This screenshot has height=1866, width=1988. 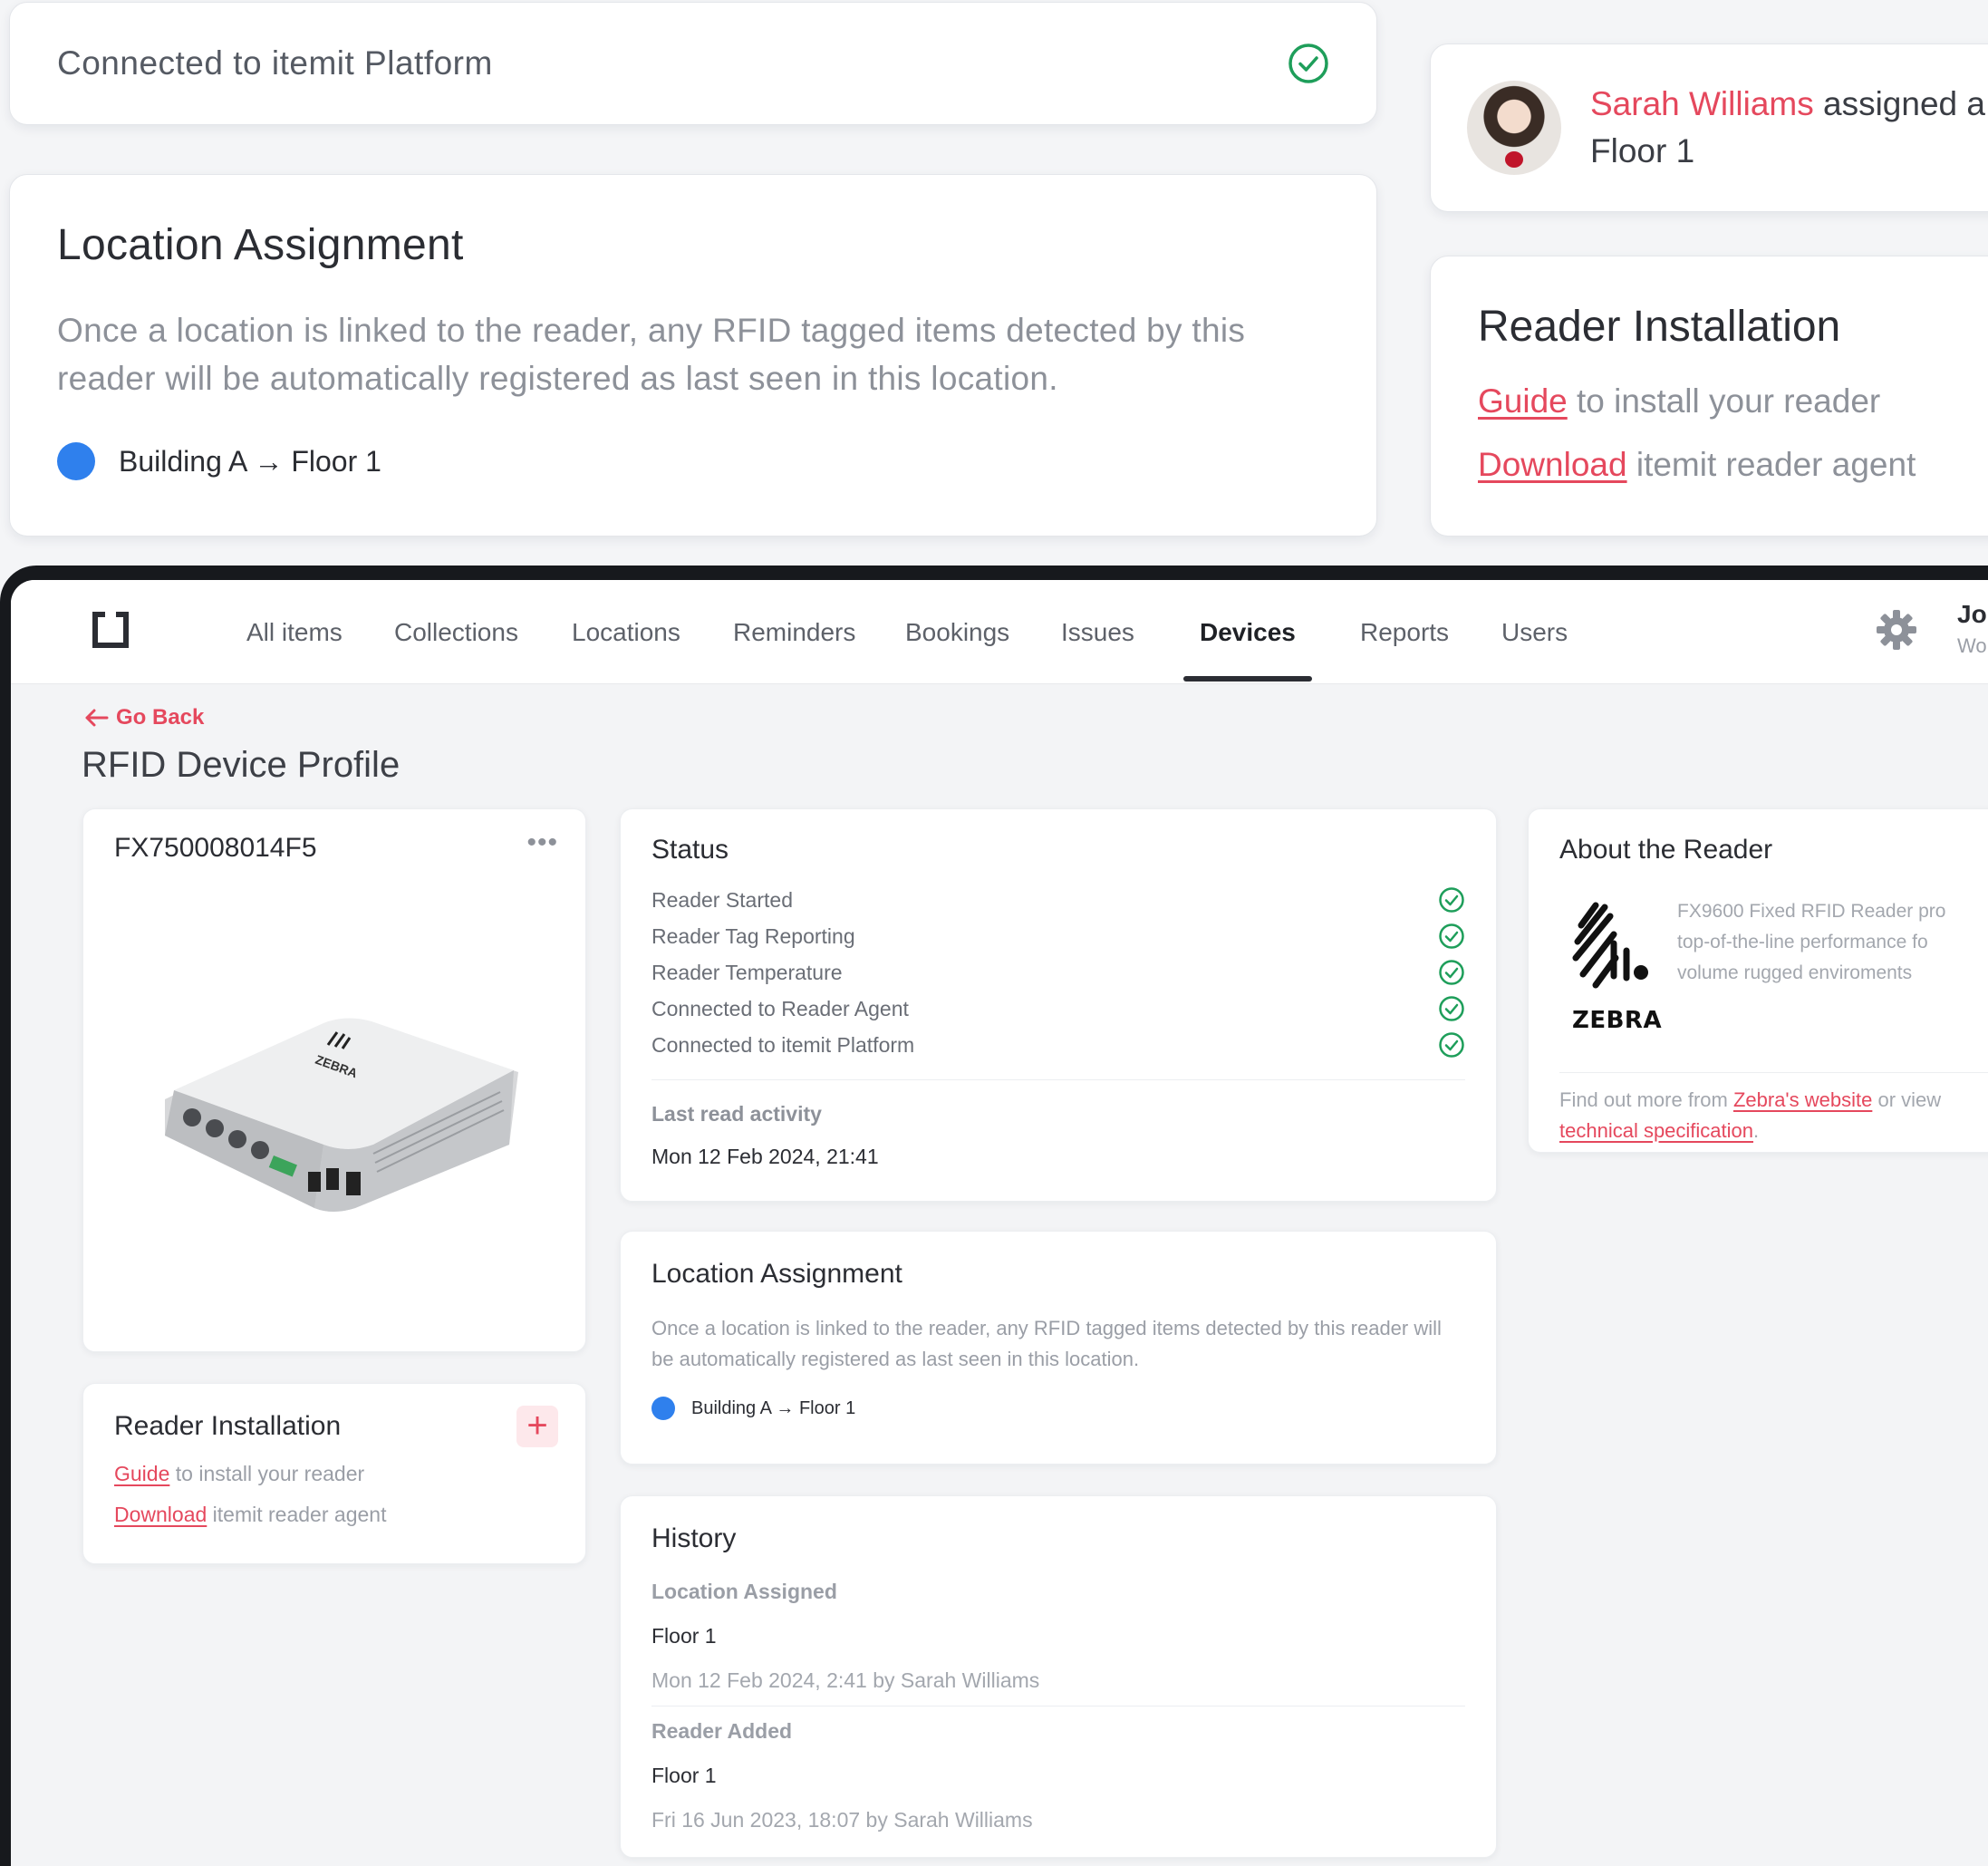 I want to click on status-label: Connected to itemit Platform, so click(x=783, y=1044).